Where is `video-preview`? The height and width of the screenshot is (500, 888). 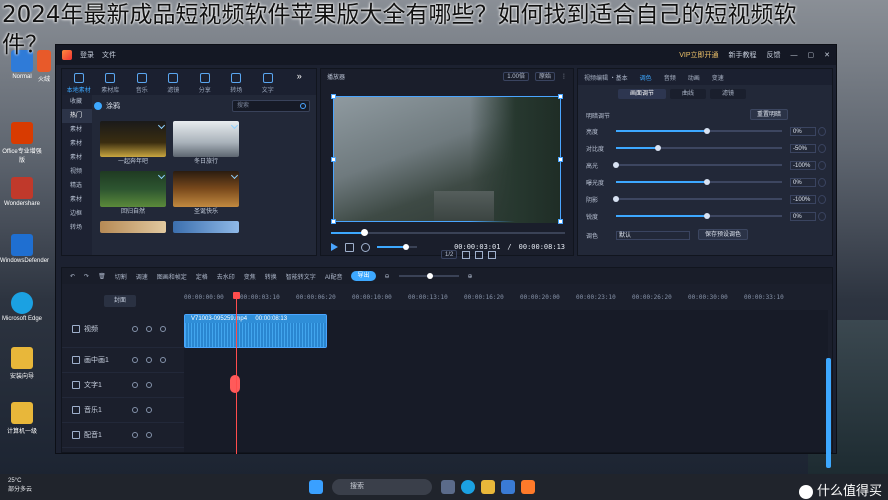
video-preview is located at coordinates (447, 159).